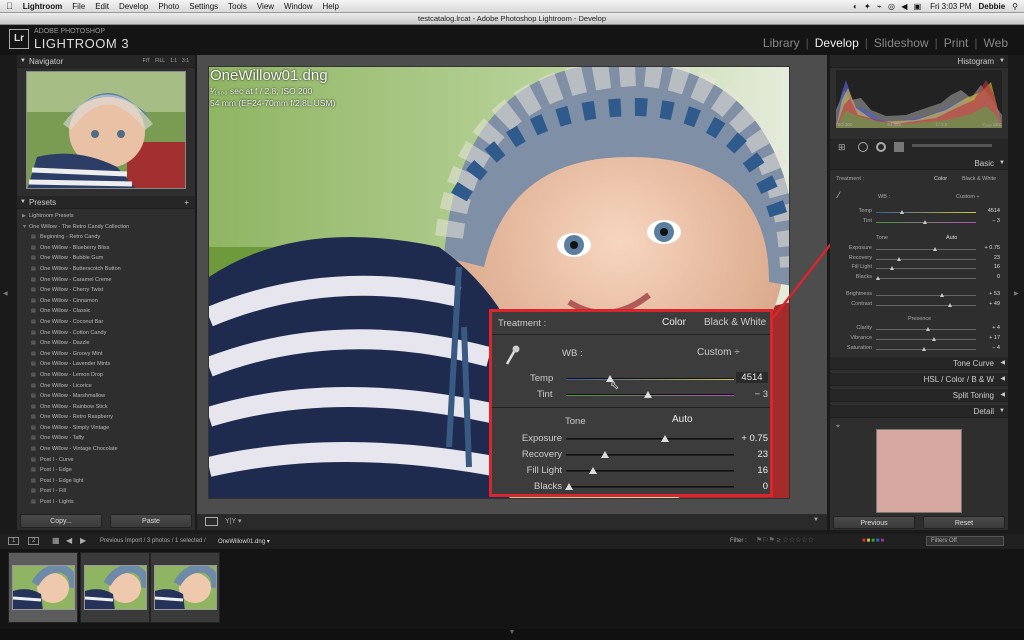  What do you see at coordinates (331, 6) in the screenshot?
I see `menu-help: Help` at bounding box center [331, 6].